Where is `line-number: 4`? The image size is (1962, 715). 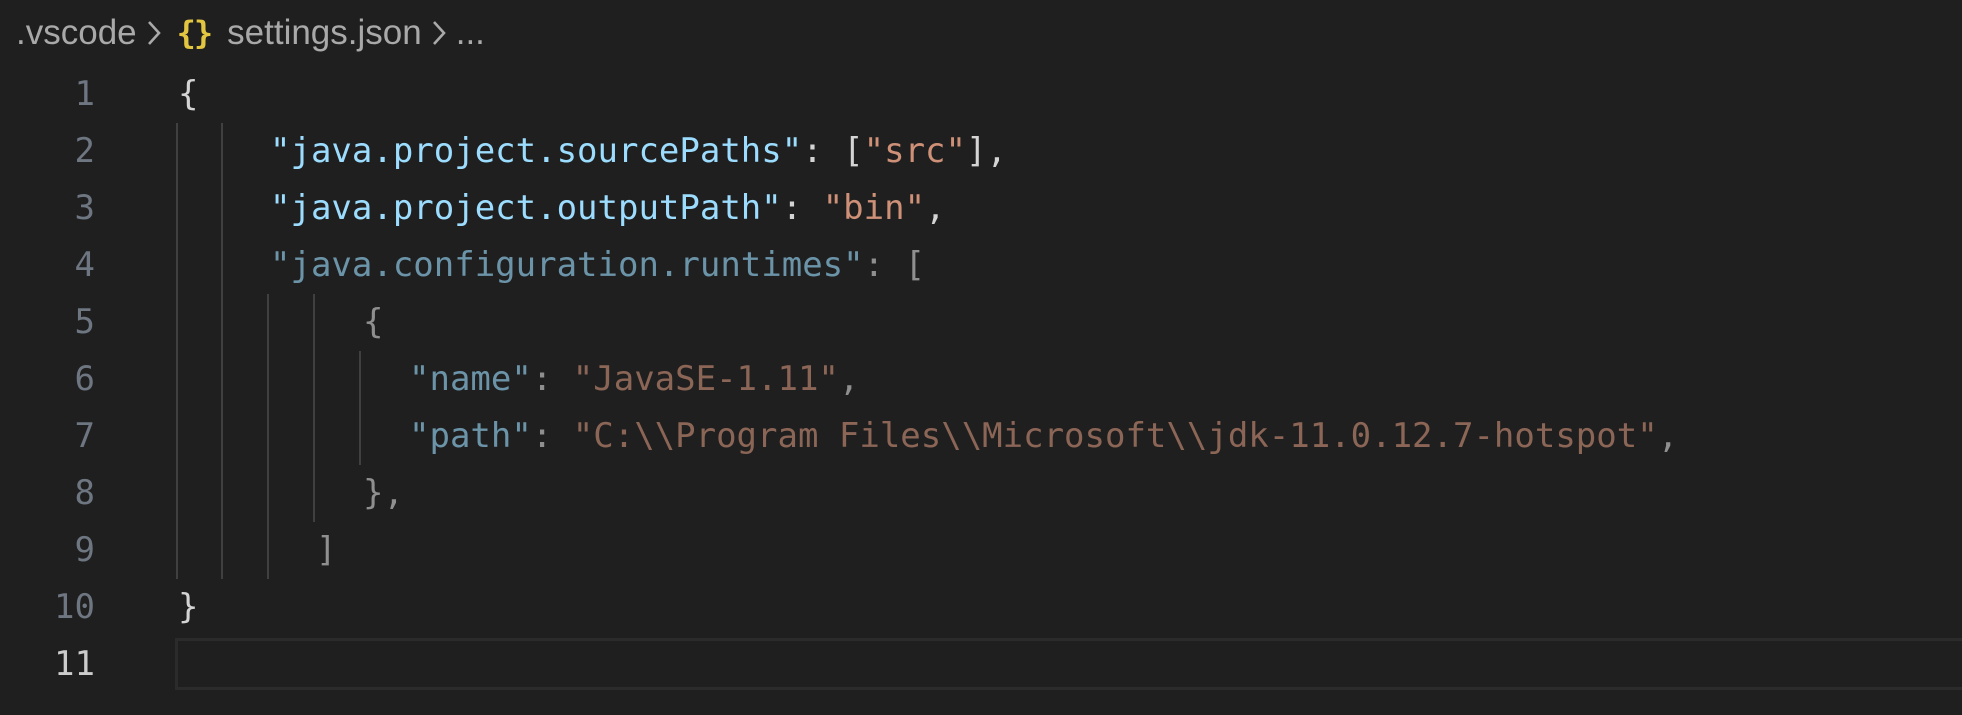
line-number: 4 is located at coordinates (84, 265).